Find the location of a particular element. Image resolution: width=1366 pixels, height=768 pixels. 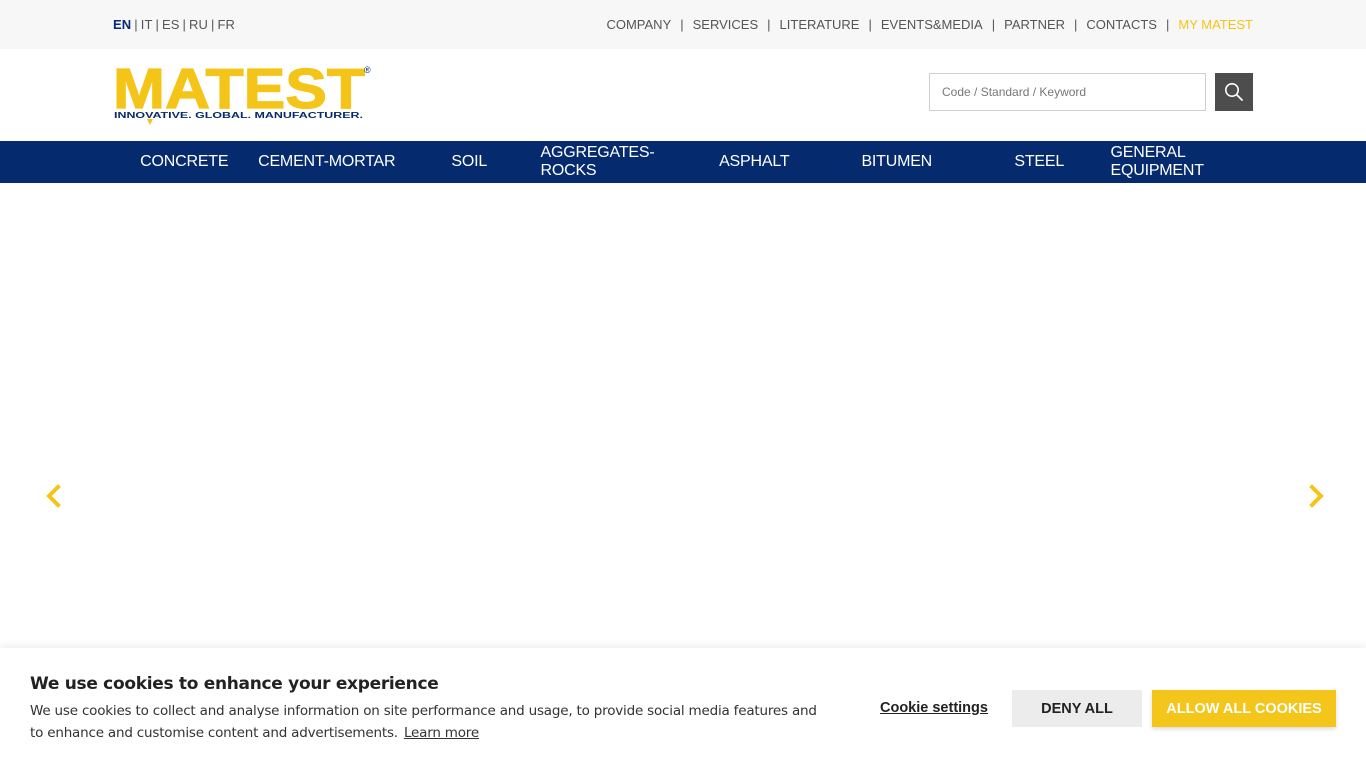

chevron-right-icon is located at coordinates (1316, 496).